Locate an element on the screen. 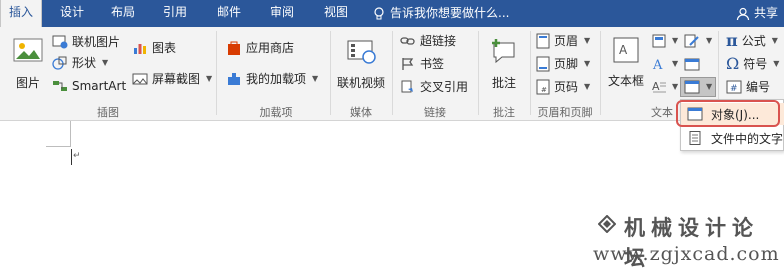 The height and width of the screenshot is (271, 784). screenshot-label: 屏幕截图 is located at coordinates (176, 79).